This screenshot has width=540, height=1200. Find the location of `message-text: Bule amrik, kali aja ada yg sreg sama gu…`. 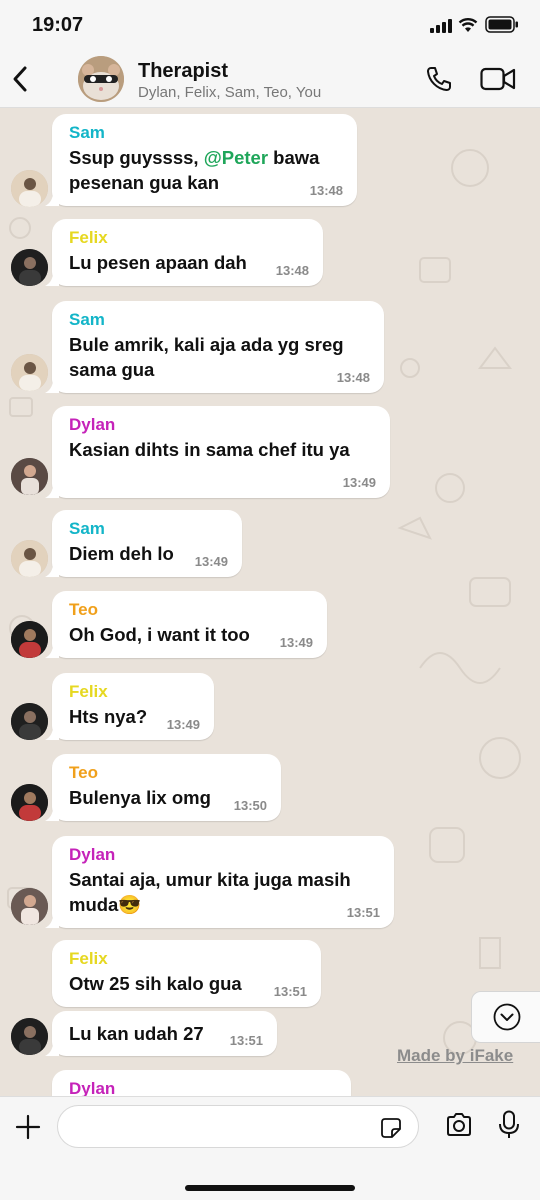

message-text: Bule amrik, kali aja ada yg sreg sama gu… is located at coordinates (206, 357).